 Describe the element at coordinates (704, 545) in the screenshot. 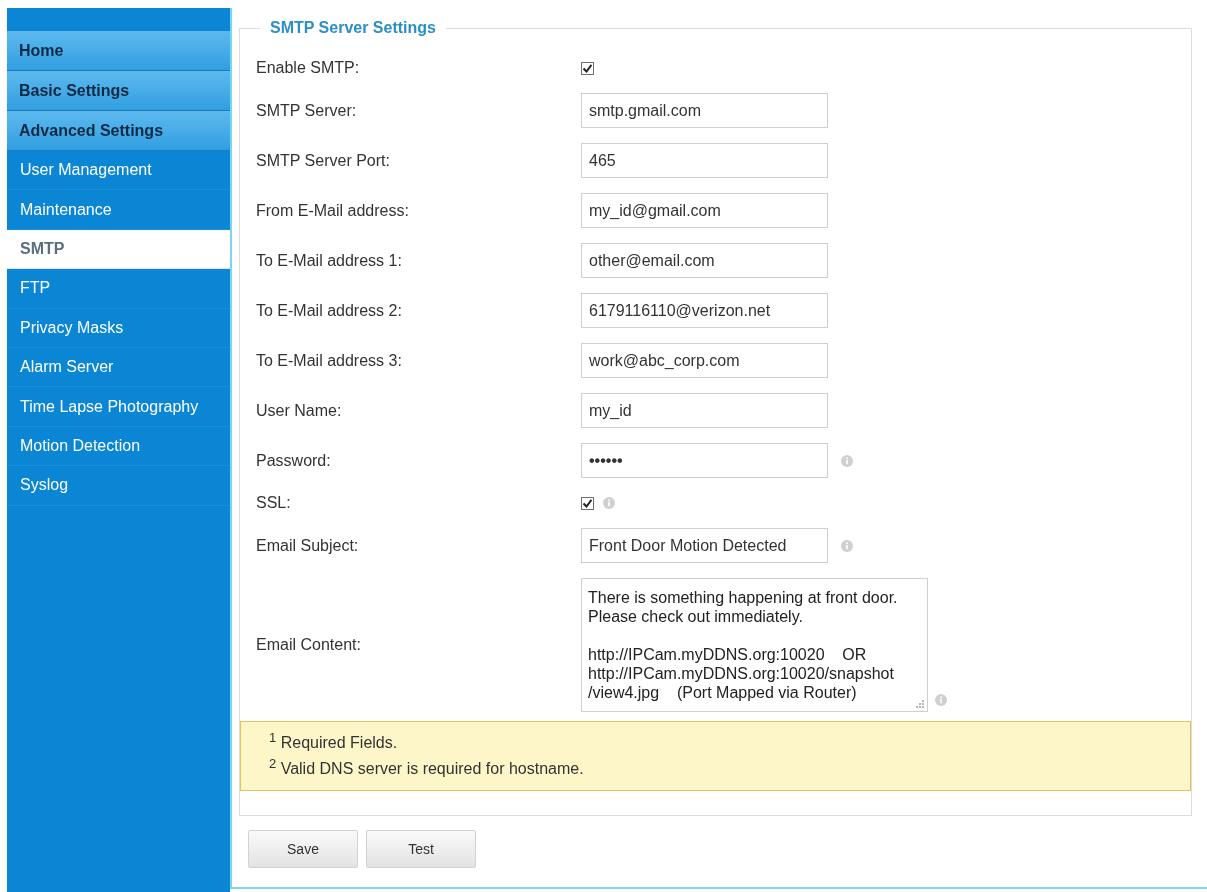

I see `text-field: Front Door Motion Detected` at that location.